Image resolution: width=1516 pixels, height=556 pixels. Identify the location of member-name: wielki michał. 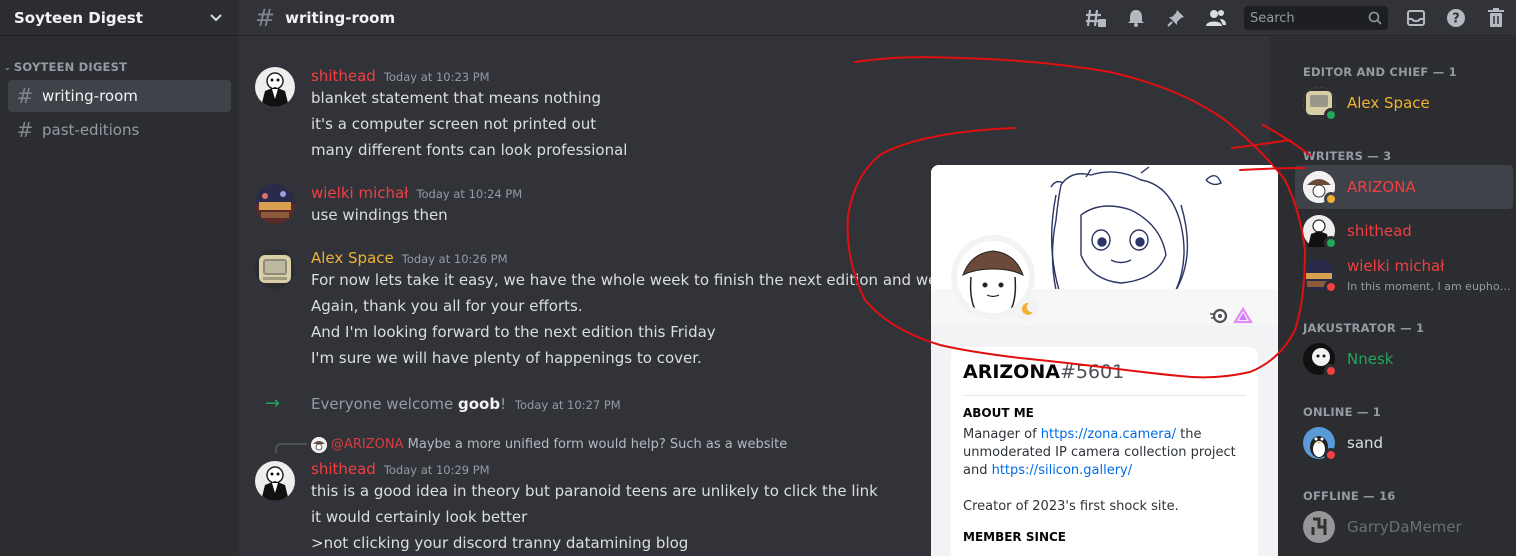
(1396, 266).